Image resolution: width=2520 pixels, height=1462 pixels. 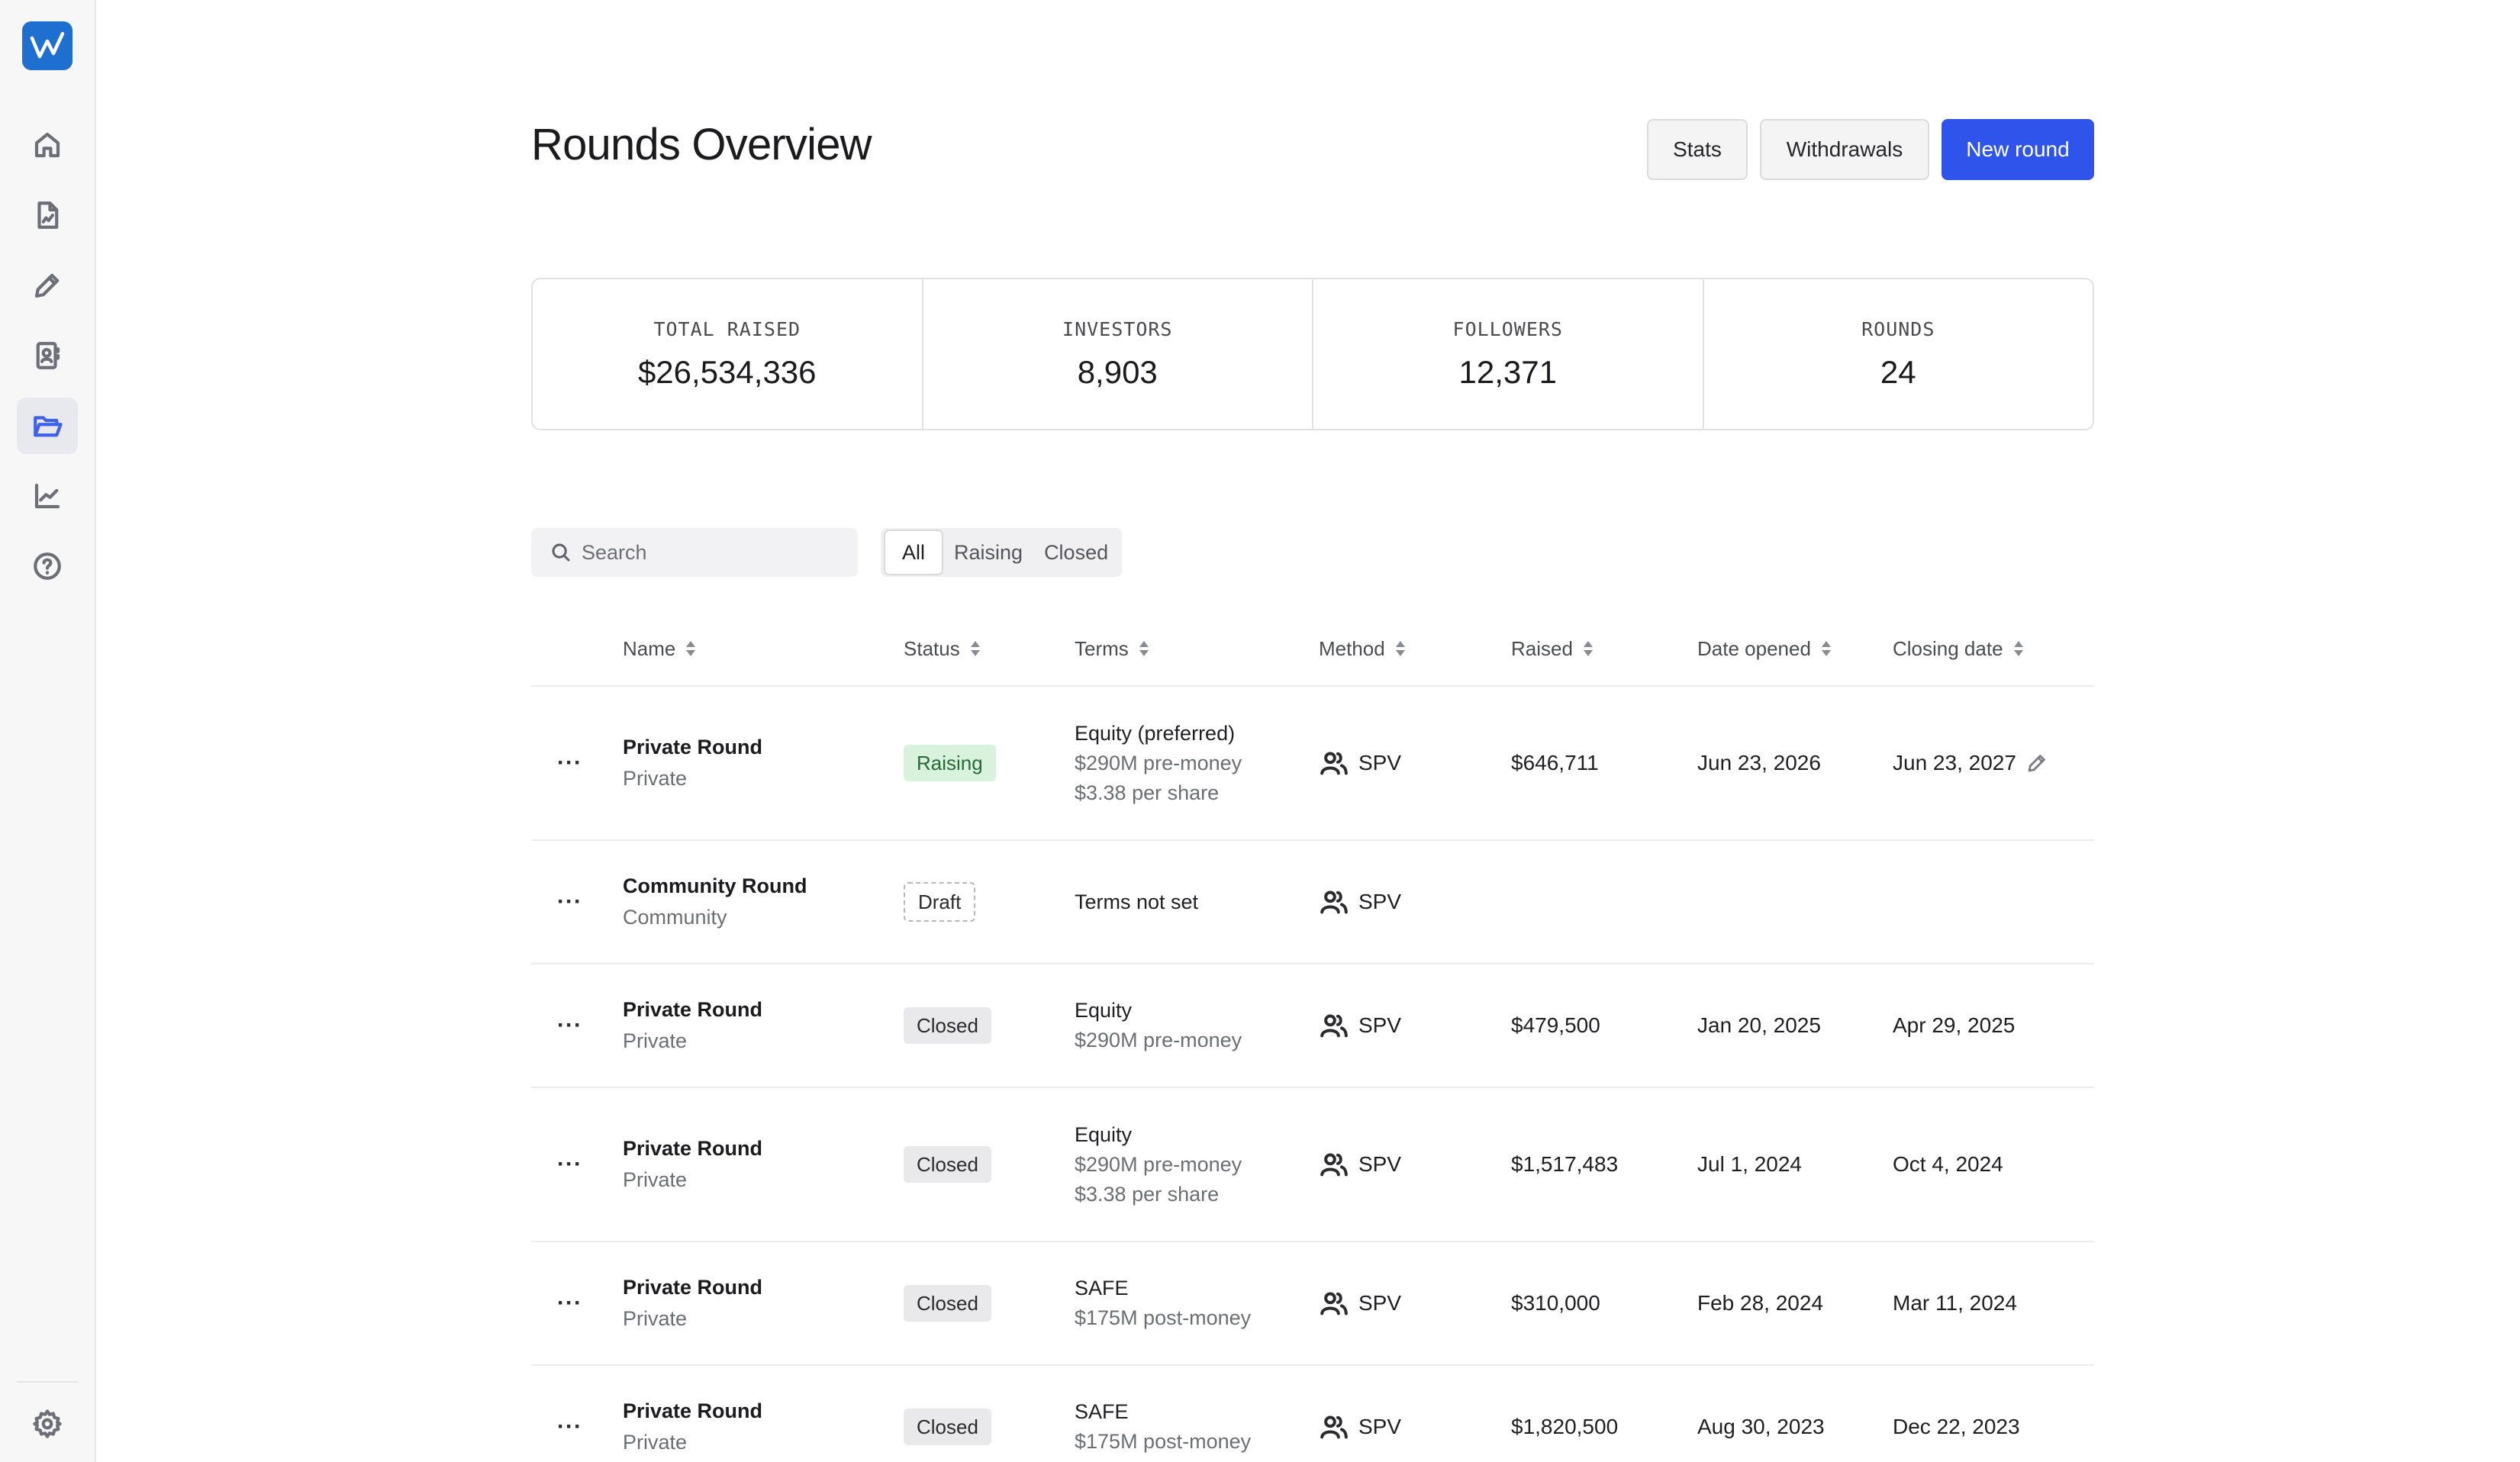 What do you see at coordinates (1552, 648) in the screenshot?
I see `column-header-raised: Raised` at bounding box center [1552, 648].